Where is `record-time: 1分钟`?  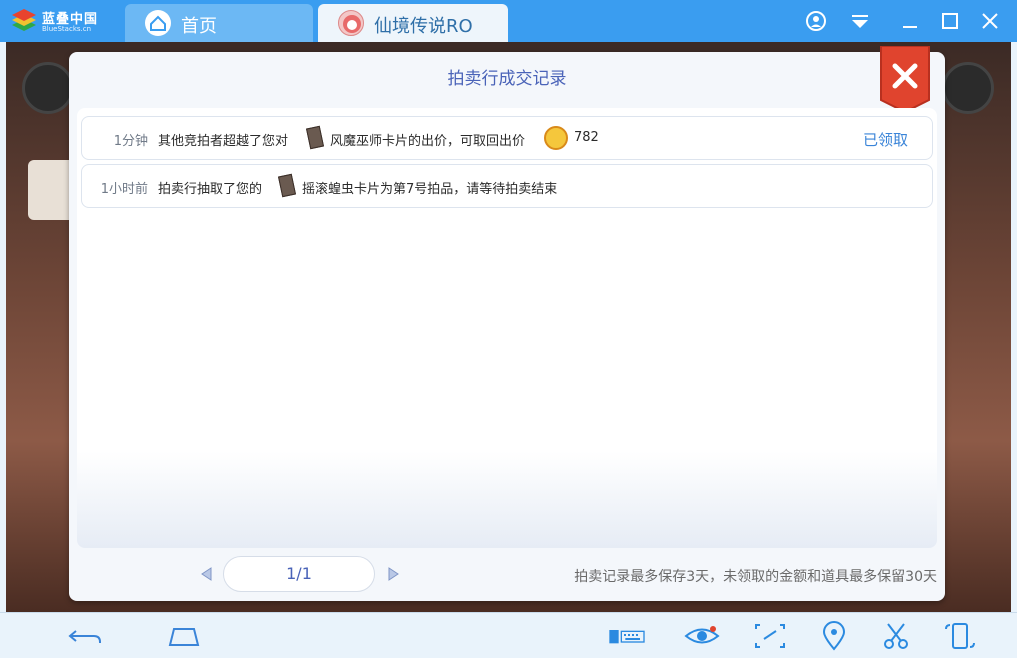 record-time: 1分钟 is located at coordinates (130, 141).